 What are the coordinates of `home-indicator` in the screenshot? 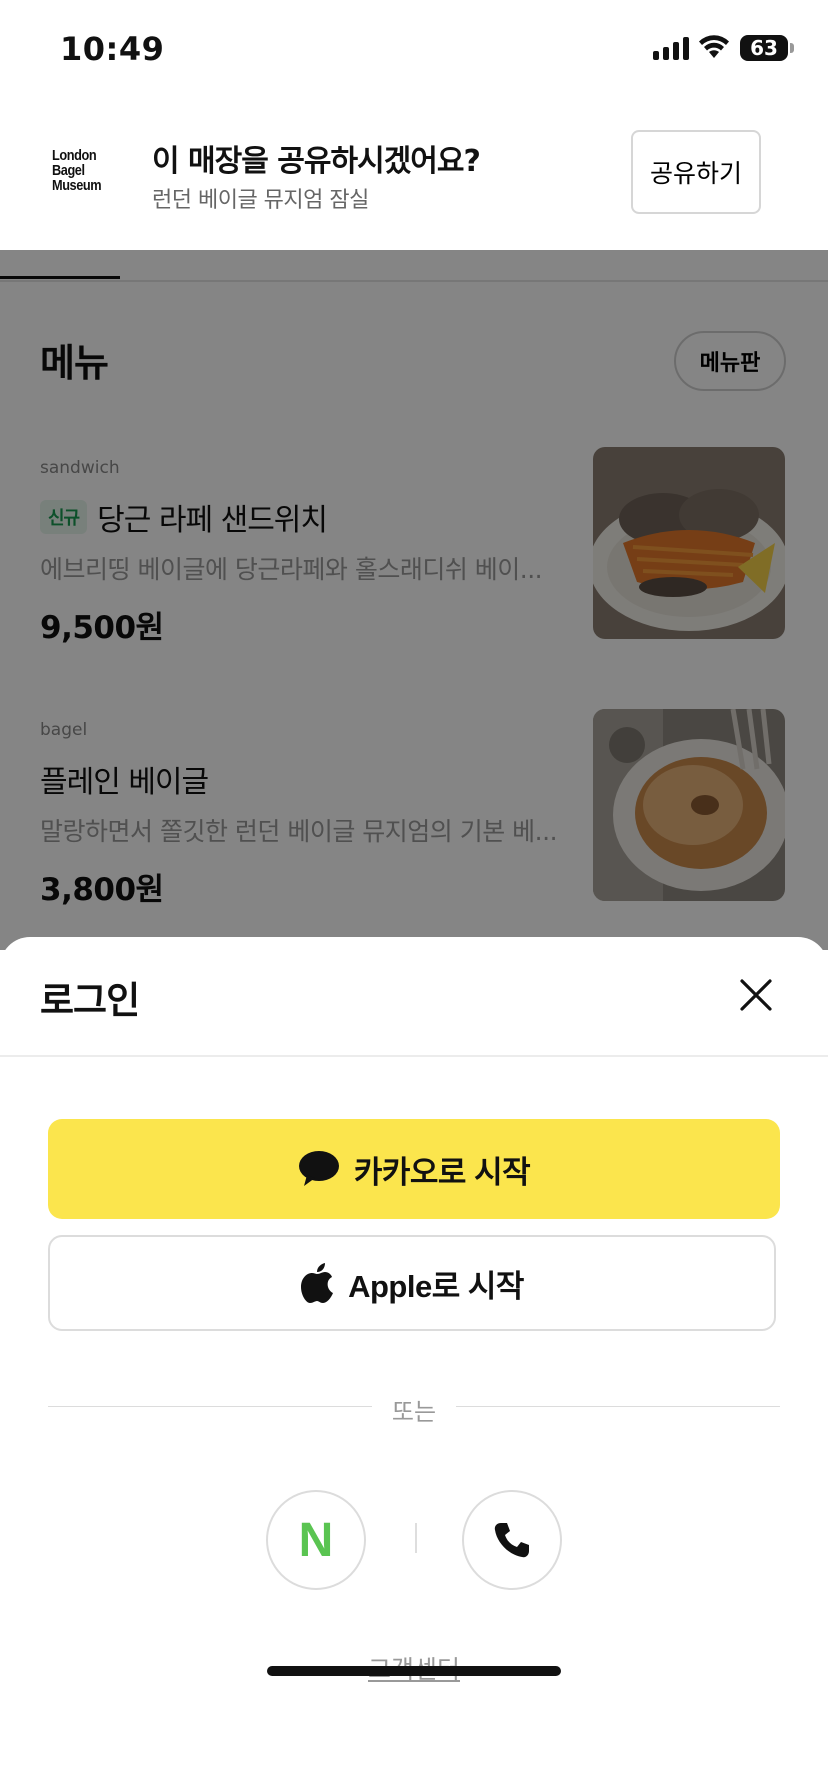 It's located at (414, 1671).